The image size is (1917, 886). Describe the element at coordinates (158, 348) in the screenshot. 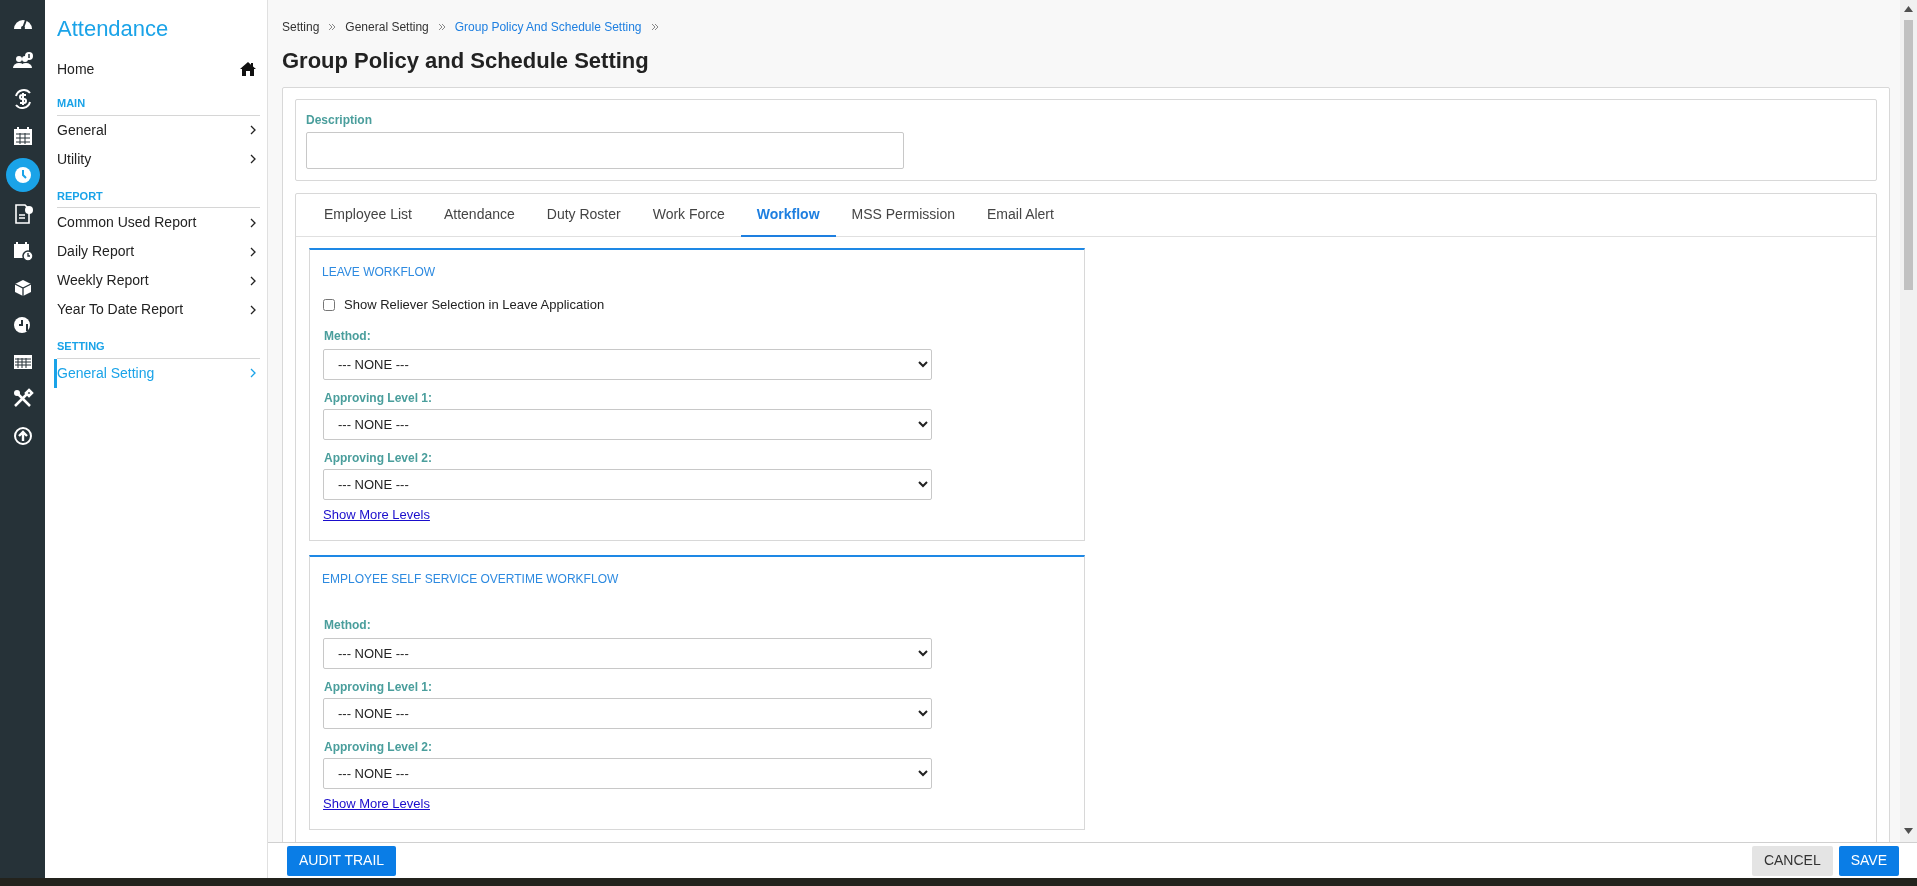

I see `section-heading: SETTING` at that location.